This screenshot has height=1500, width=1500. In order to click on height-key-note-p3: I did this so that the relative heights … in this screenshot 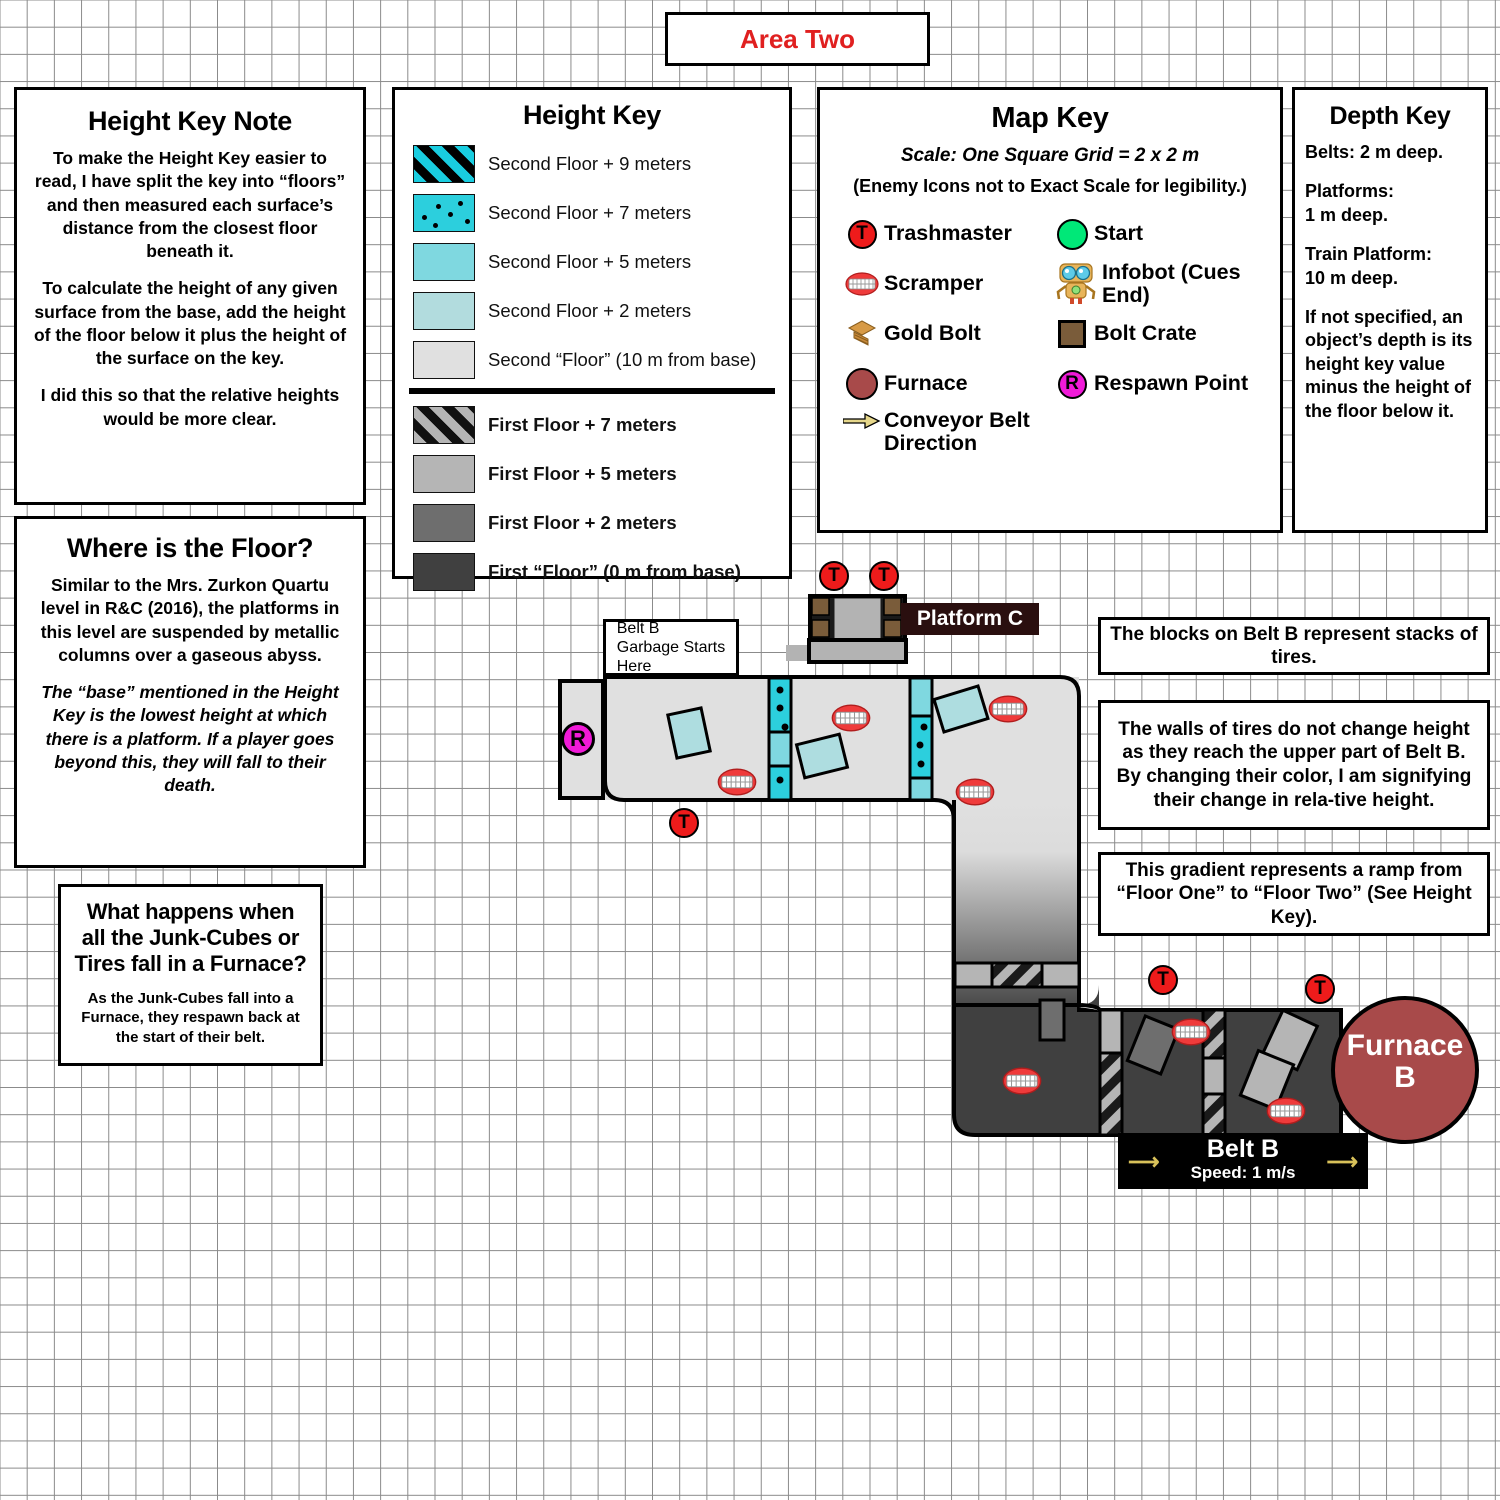, I will do `click(190, 407)`.